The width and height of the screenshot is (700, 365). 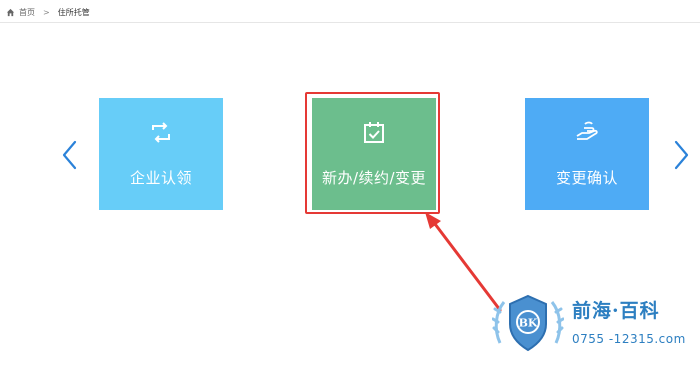 What do you see at coordinates (350, 11) in the screenshot?
I see `top-bar: 首页 > 住所托管` at bounding box center [350, 11].